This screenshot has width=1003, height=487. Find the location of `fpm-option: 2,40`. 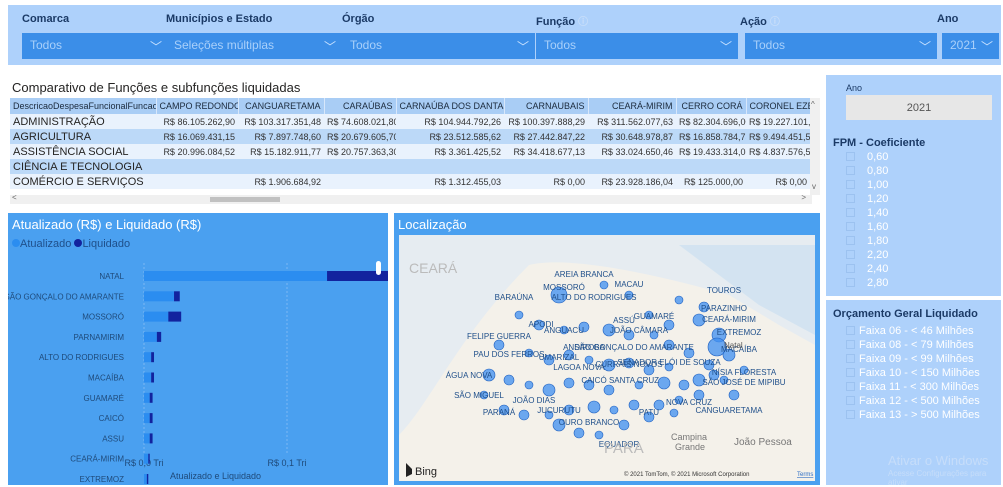

fpm-option: 2,40 is located at coordinates (867, 269).